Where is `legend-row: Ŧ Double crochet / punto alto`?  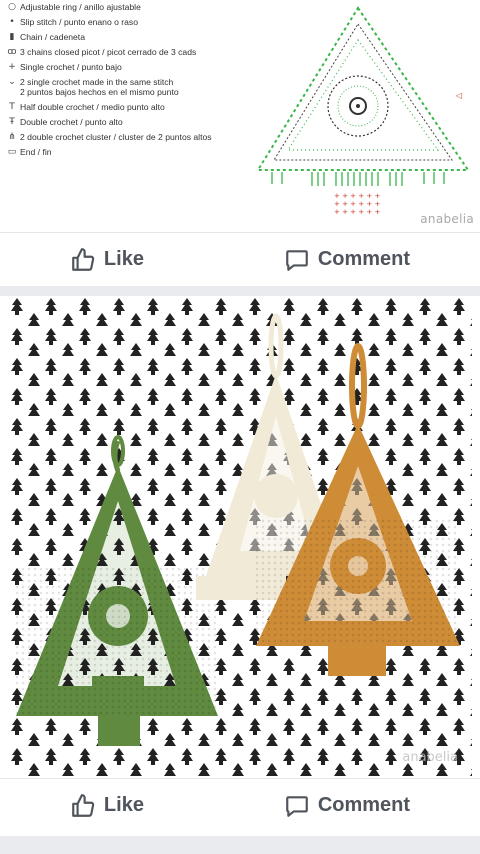
legend-row: Ŧ Double crochet / punto alto is located at coordinates (129, 122).